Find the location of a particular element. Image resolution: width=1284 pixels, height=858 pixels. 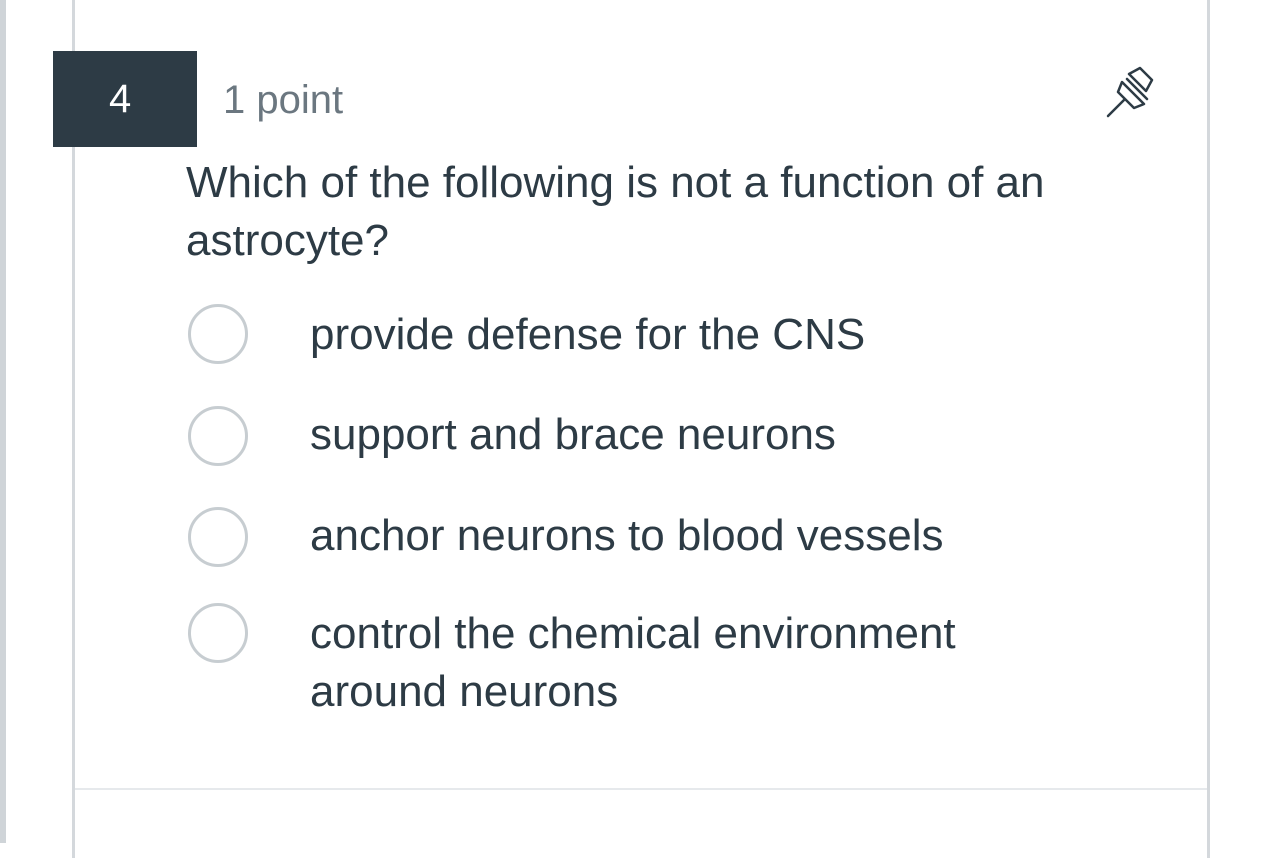

card-divider is located at coordinates (641, 789).